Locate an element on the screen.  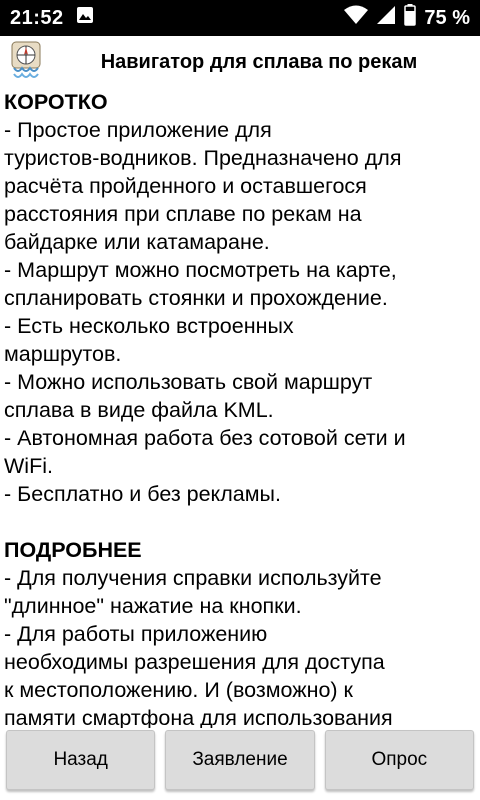
section-title-detail: ПОДРОБНЕЕ is located at coordinates (73, 550).